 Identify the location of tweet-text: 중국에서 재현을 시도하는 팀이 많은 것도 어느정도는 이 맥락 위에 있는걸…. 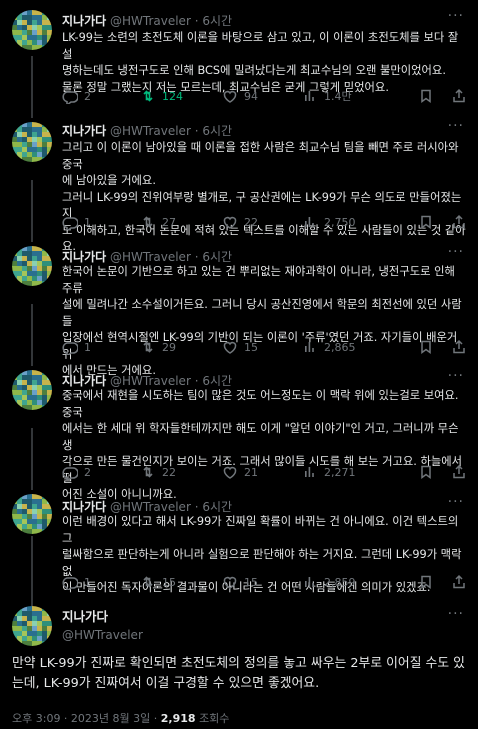
(262, 445).